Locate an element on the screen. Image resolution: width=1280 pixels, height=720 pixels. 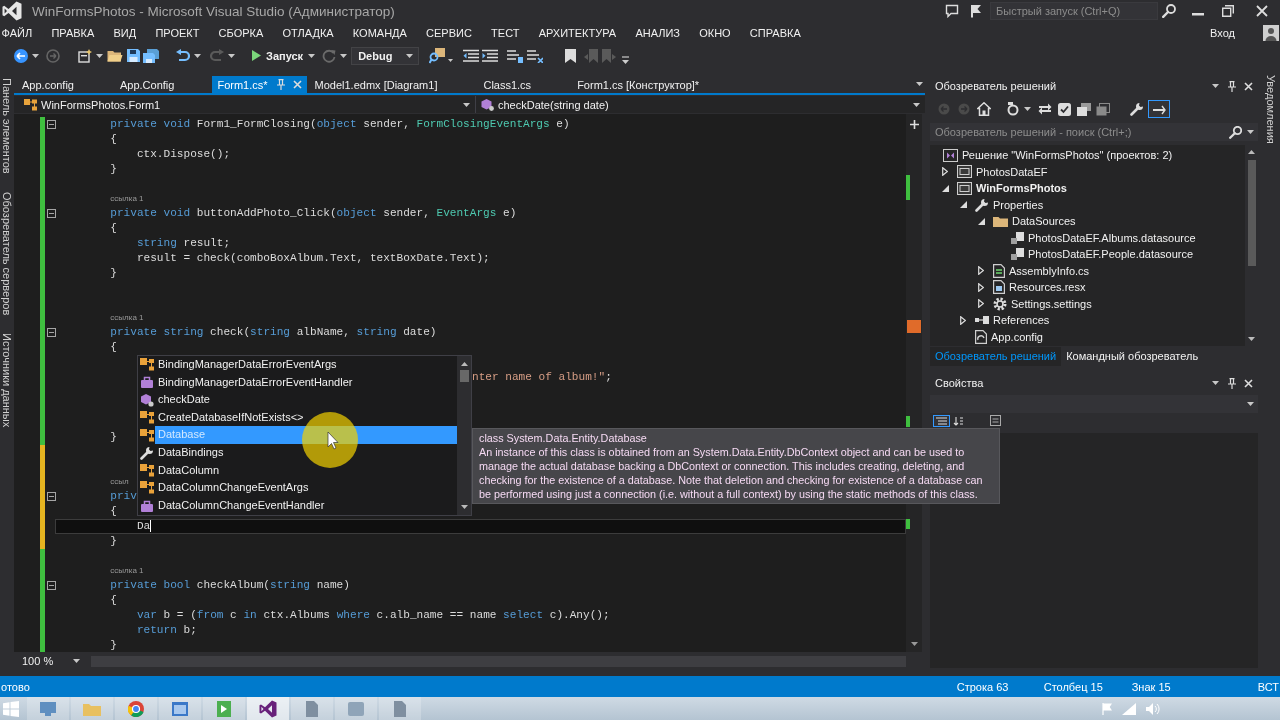
menu-item: СПРАВКА is located at coordinates (775, 33).